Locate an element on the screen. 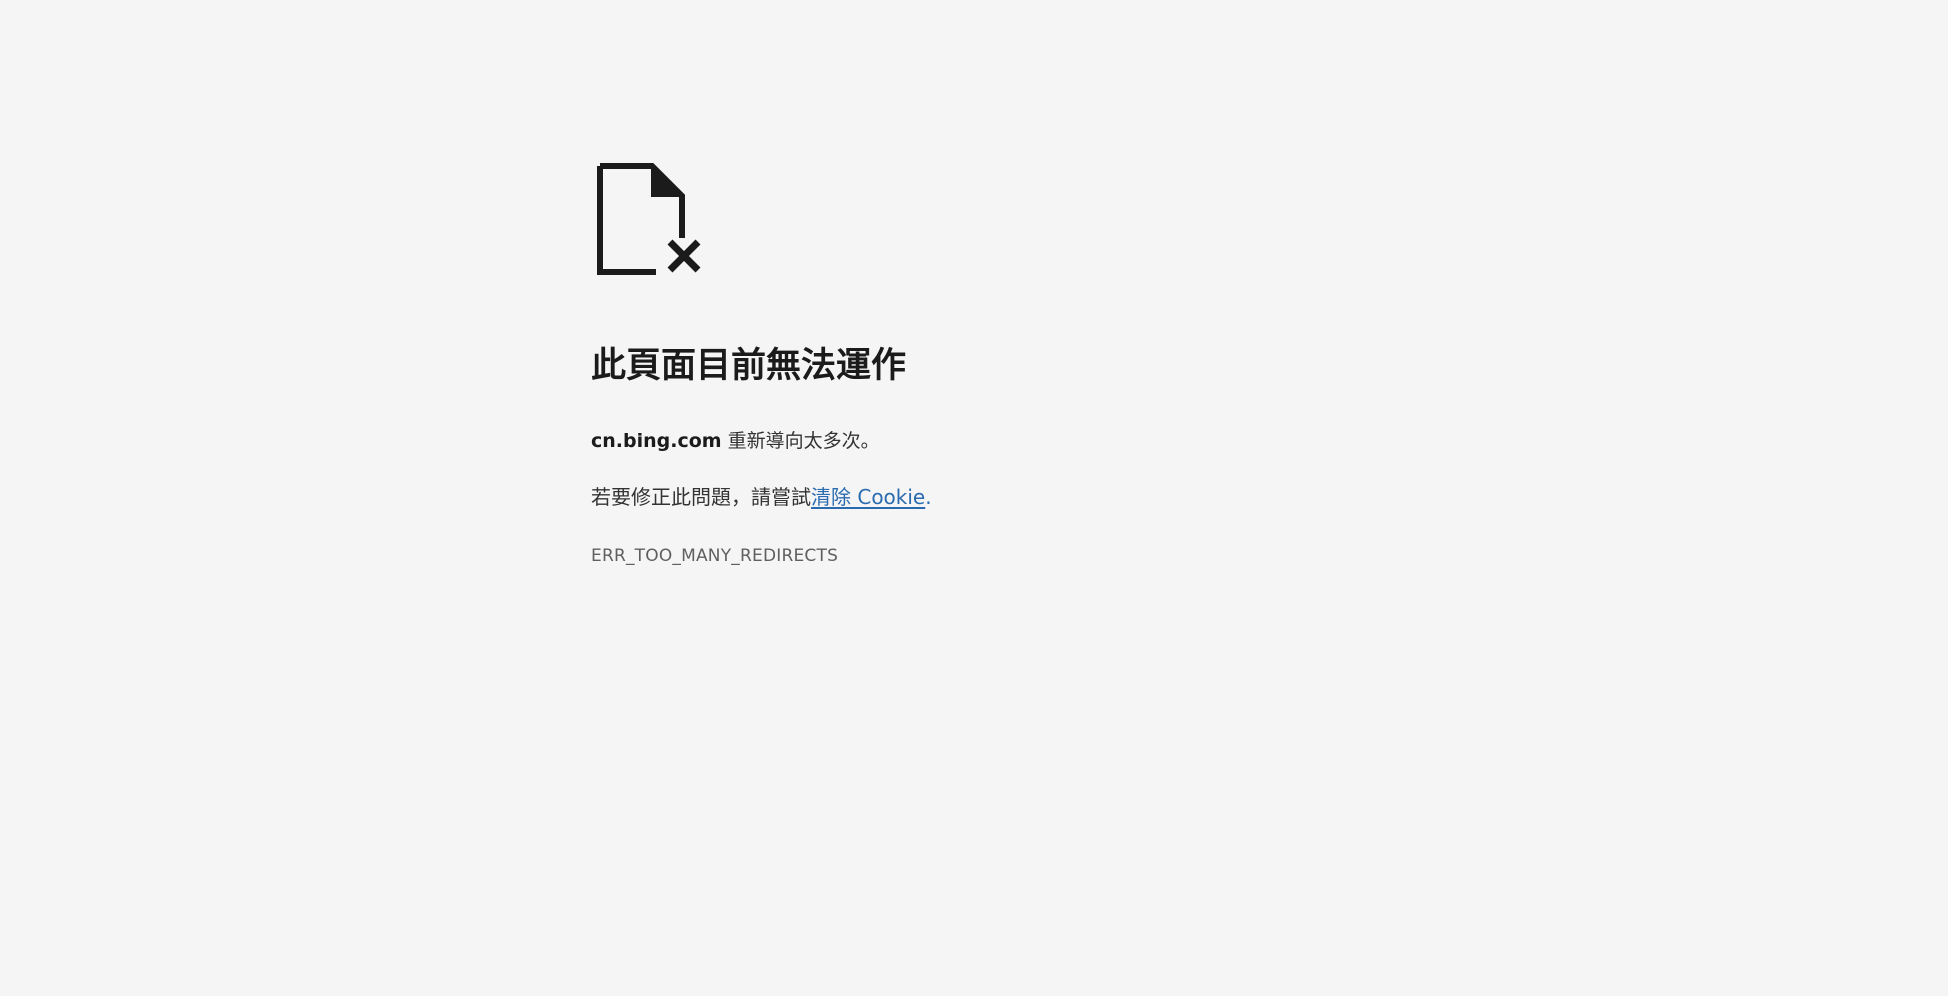  page-broken-icon is located at coordinates (649, 219).